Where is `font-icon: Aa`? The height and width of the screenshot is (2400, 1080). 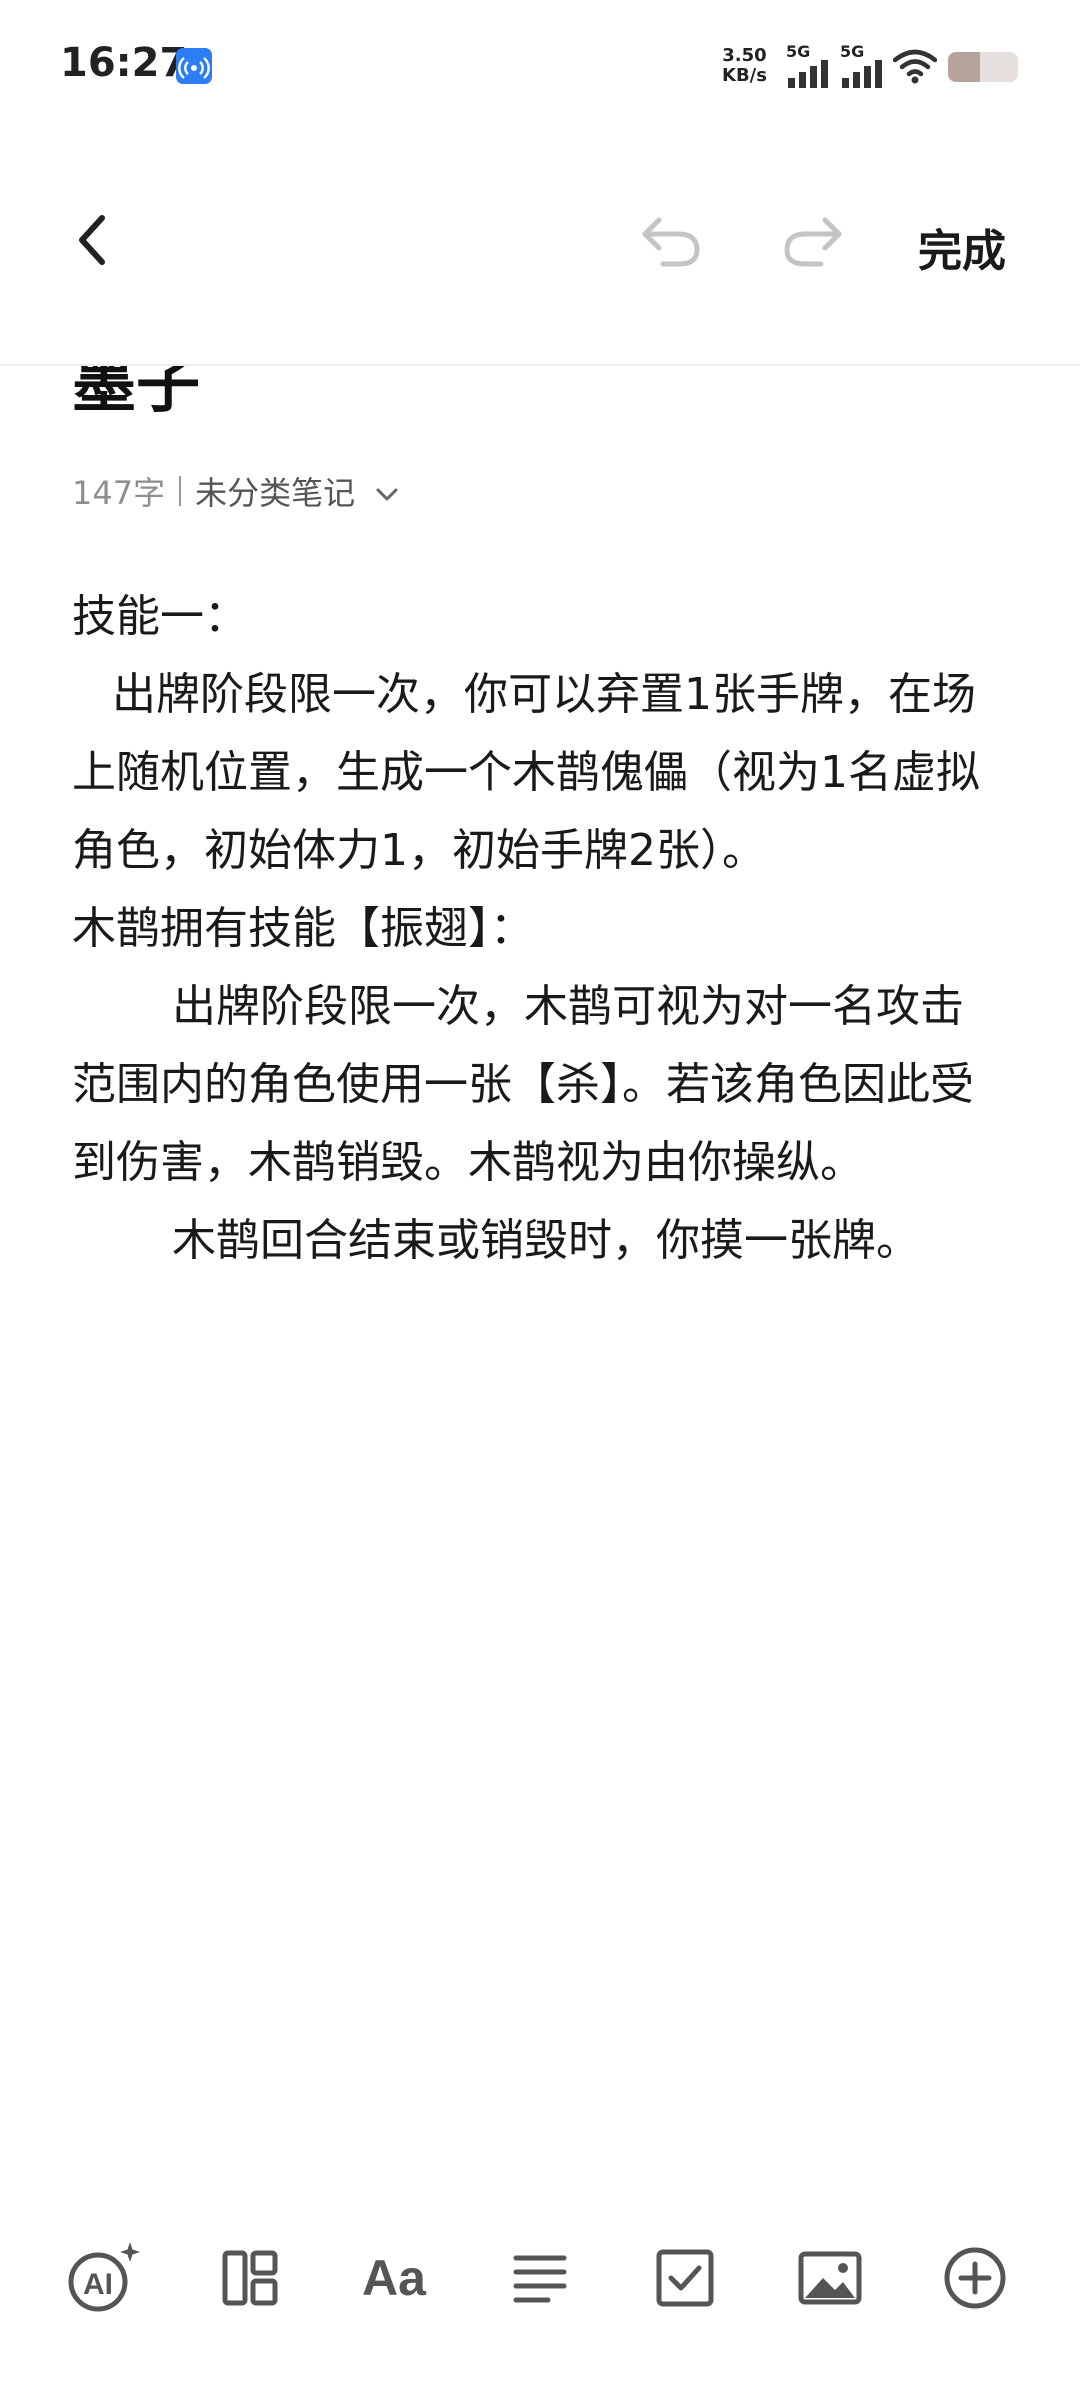
font-icon: Aa is located at coordinates (394, 2278).